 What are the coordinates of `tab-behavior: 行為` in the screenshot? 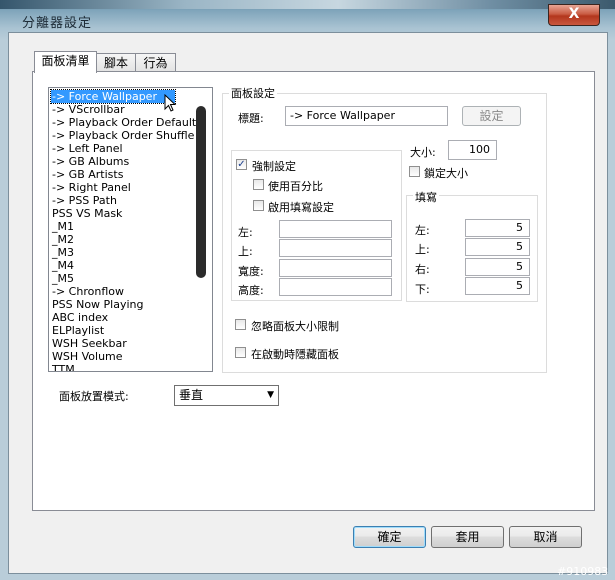 It's located at (155, 62).